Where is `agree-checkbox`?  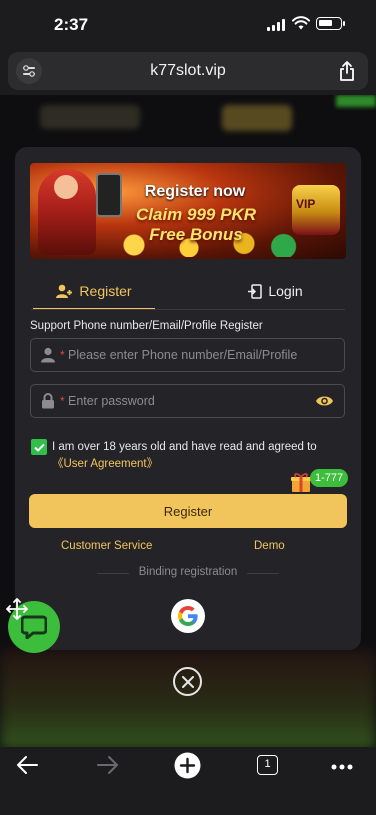
agree-checkbox is located at coordinates (39, 447).